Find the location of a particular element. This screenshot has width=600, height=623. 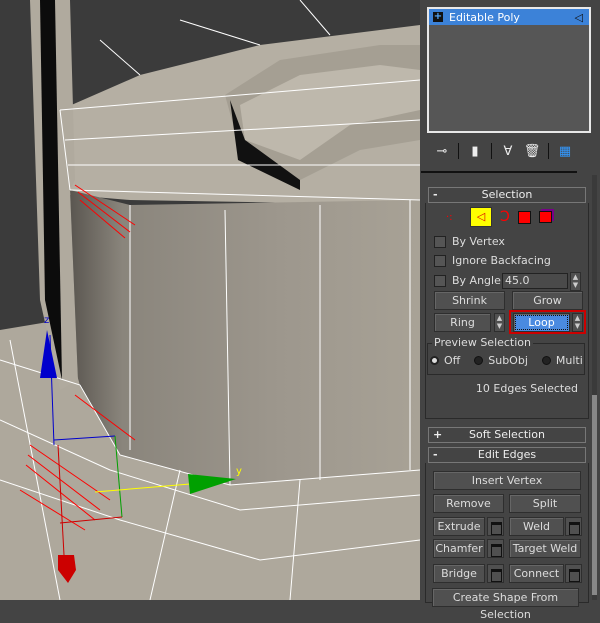

preview-options: Off SubObj Multi is located at coordinates (506, 360).